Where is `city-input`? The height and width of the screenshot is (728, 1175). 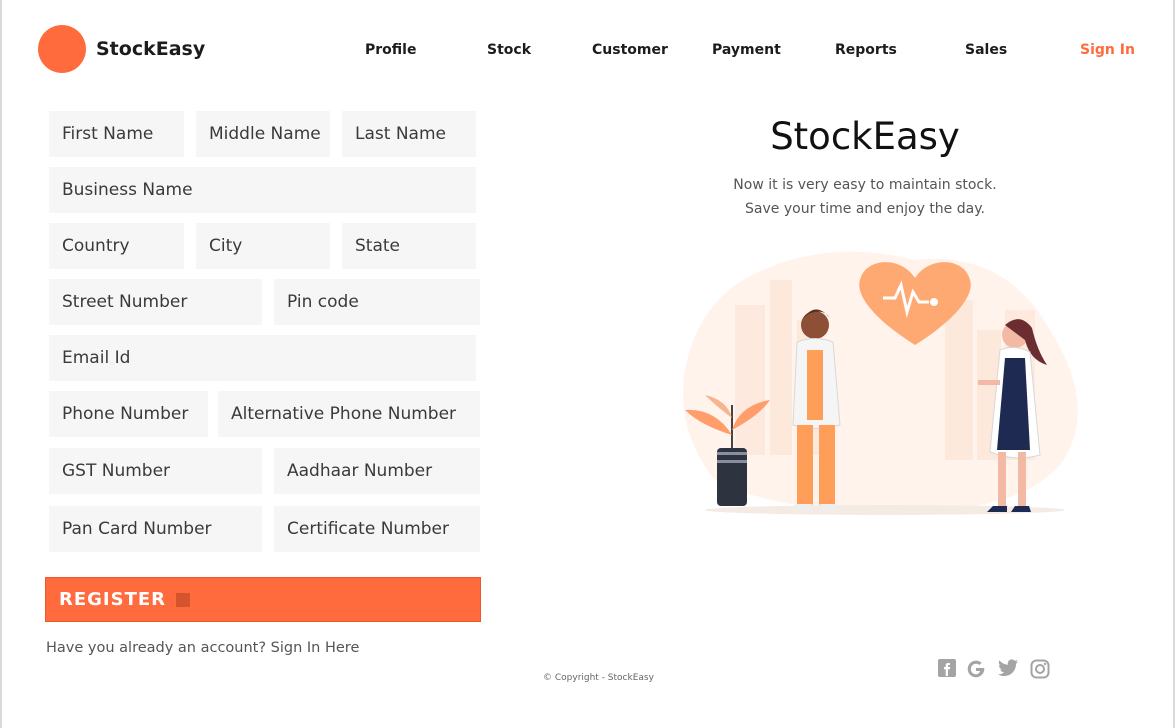 city-input is located at coordinates (263, 246).